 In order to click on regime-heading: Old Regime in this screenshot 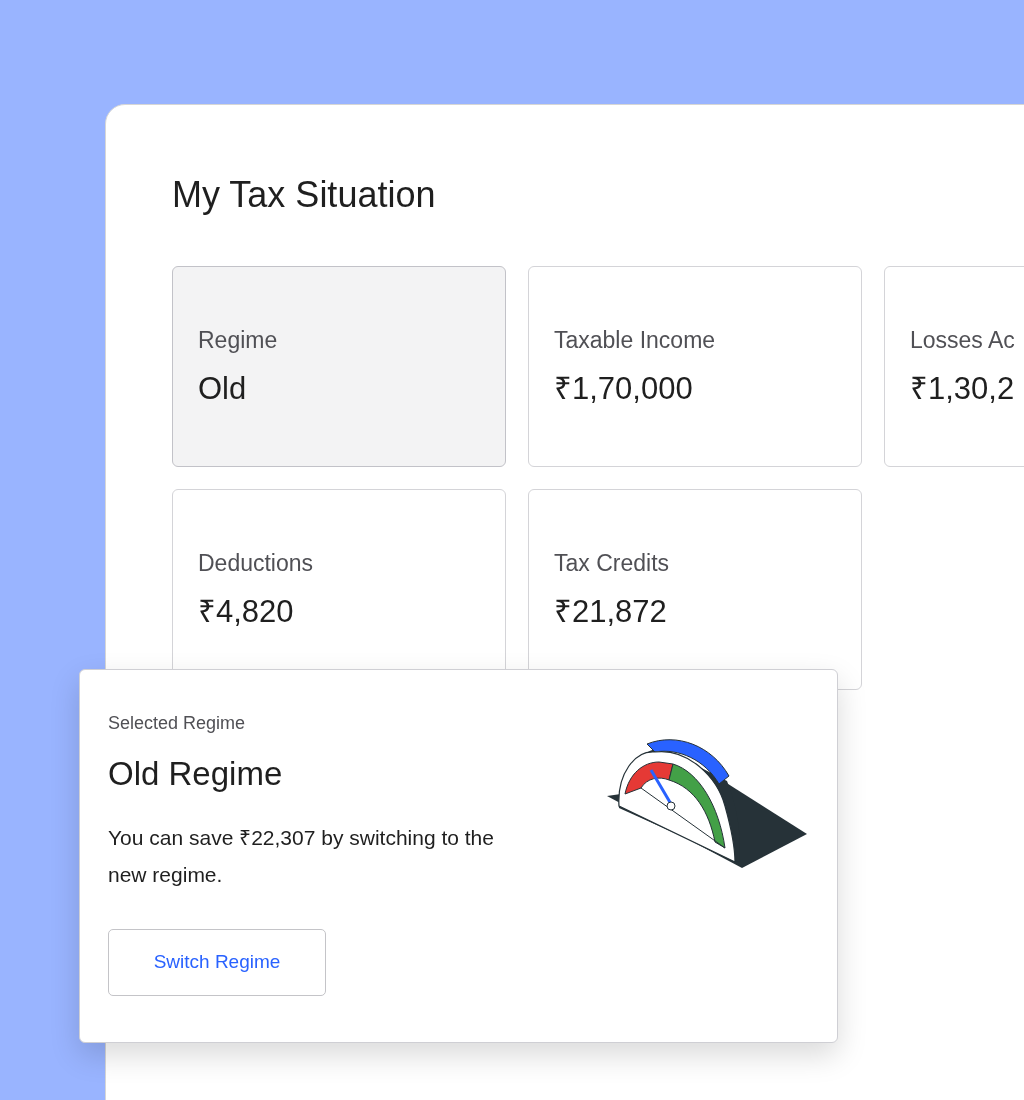, I will do `click(195, 774)`.